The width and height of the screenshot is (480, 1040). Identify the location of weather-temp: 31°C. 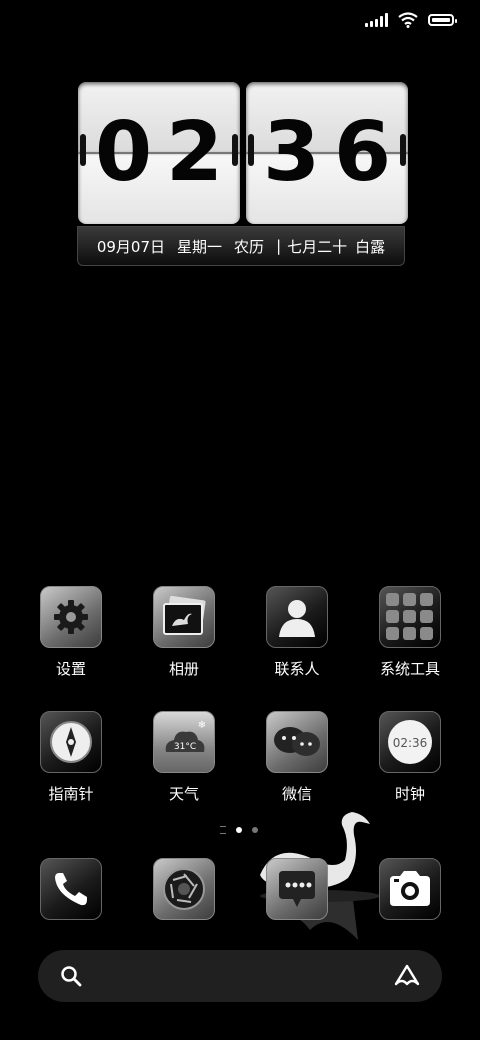
(185, 747).